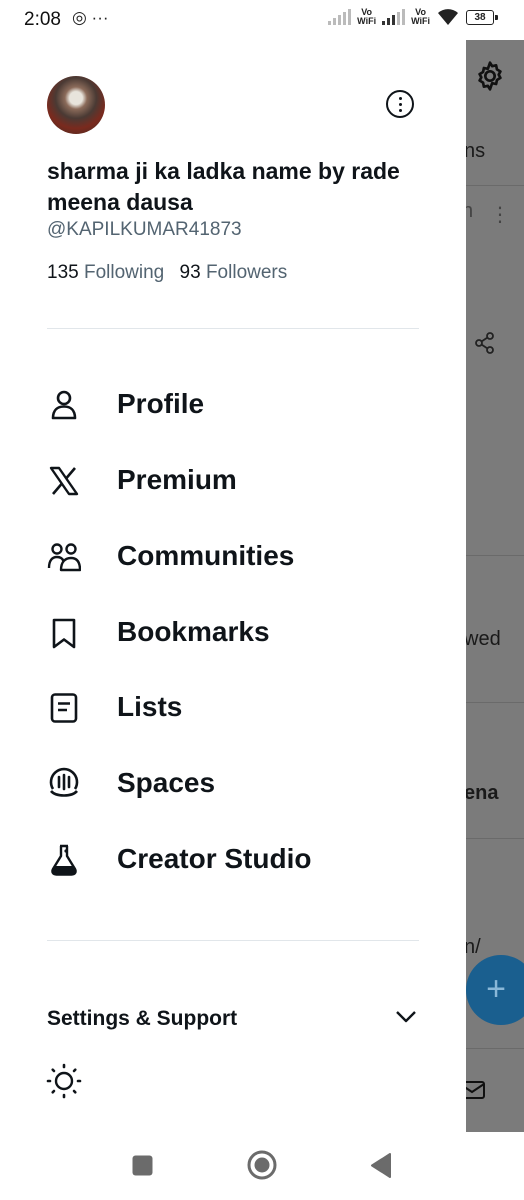  What do you see at coordinates (193, 631) in the screenshot?
I see `menu-label: Bookmarks` at bounding box center [193, 631].